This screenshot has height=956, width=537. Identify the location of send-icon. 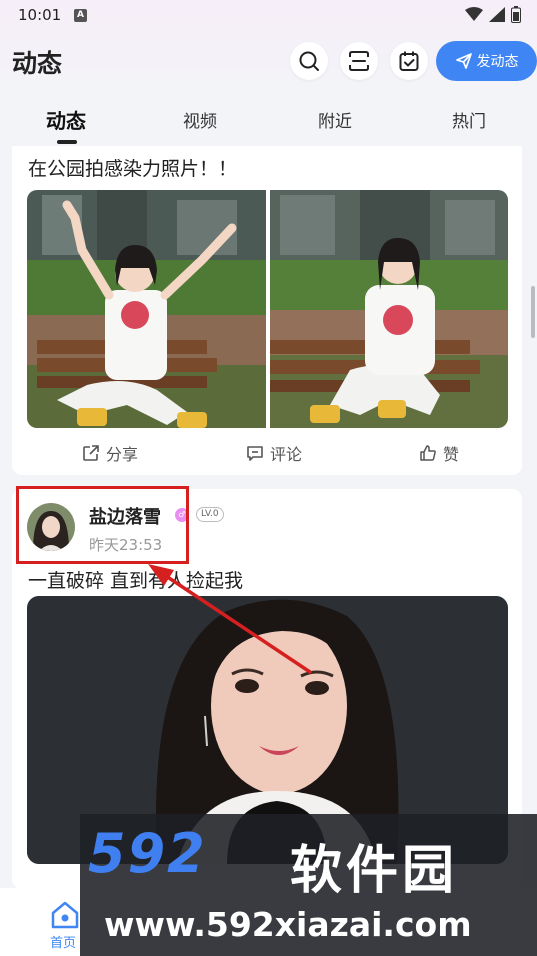
(463, 61).